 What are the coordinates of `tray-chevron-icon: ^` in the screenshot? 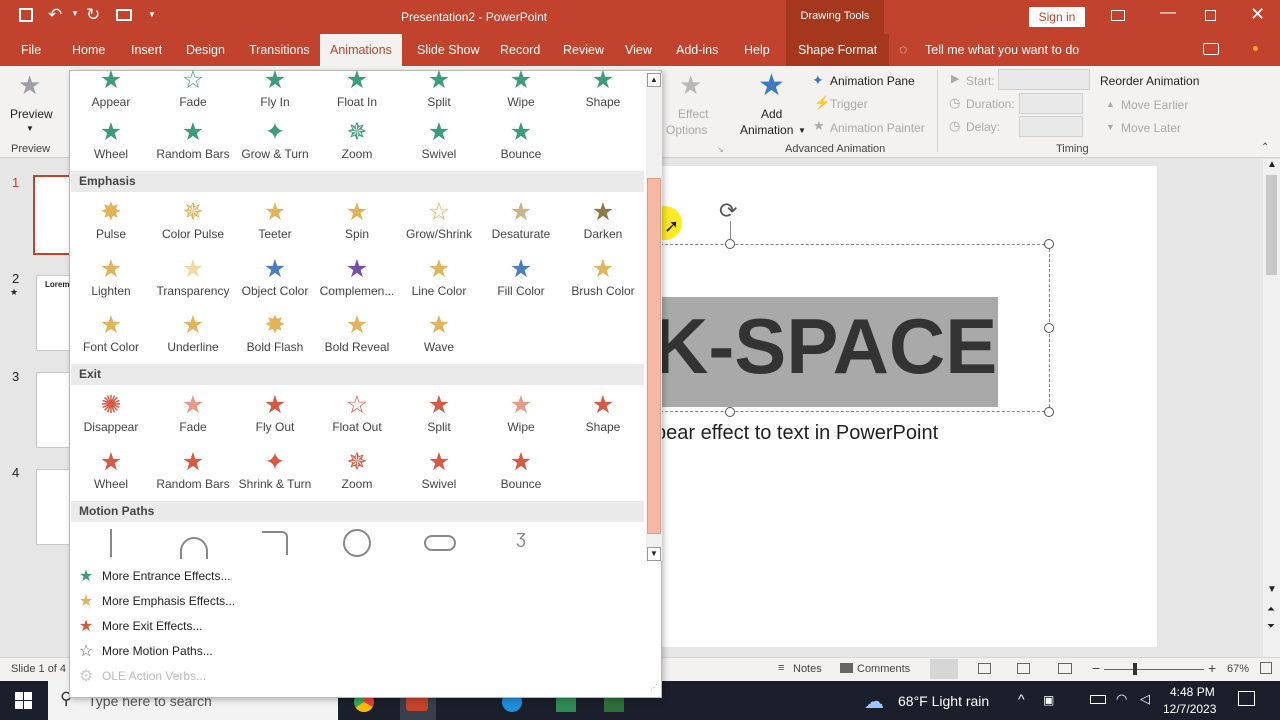 It's located at (1021, 699).